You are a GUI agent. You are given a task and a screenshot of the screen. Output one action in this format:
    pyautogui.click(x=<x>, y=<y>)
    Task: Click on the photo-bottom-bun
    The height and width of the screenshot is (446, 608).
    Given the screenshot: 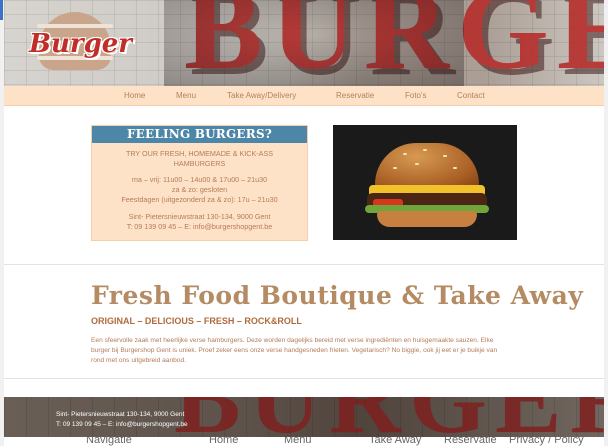 What is the action you would take?
    pyautogui.click(x=427, y=219)
    